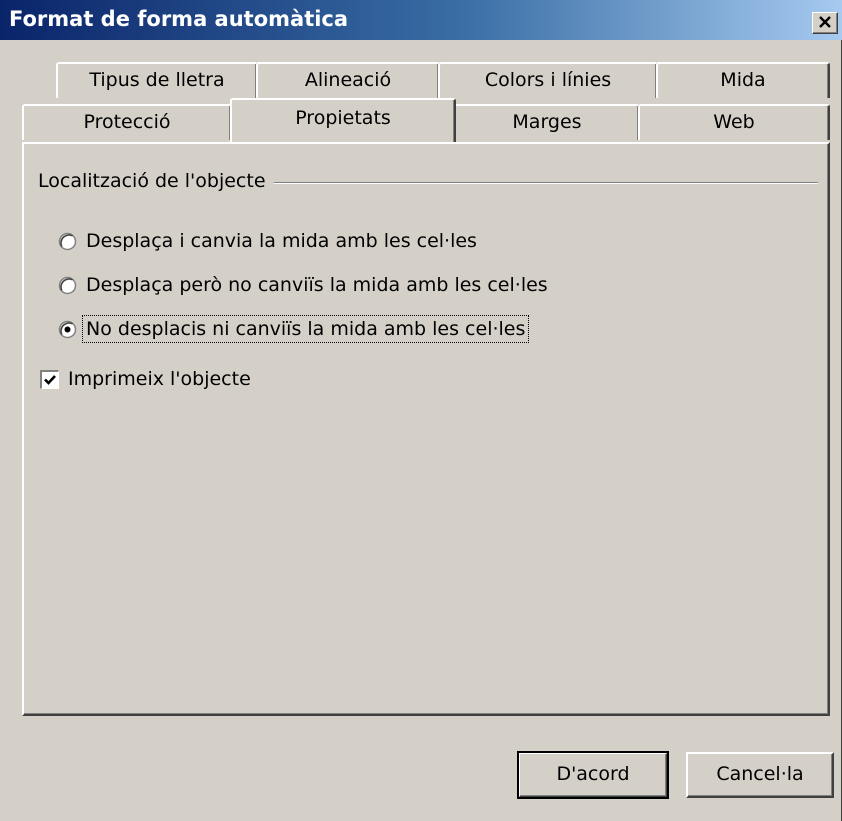 The width and height of the screenshot is (842, 821). What do you see at coordinates (179, 19) in the screenshot?
I see `window-title: Format de forma automàtica` at bounding box center [179, 19].